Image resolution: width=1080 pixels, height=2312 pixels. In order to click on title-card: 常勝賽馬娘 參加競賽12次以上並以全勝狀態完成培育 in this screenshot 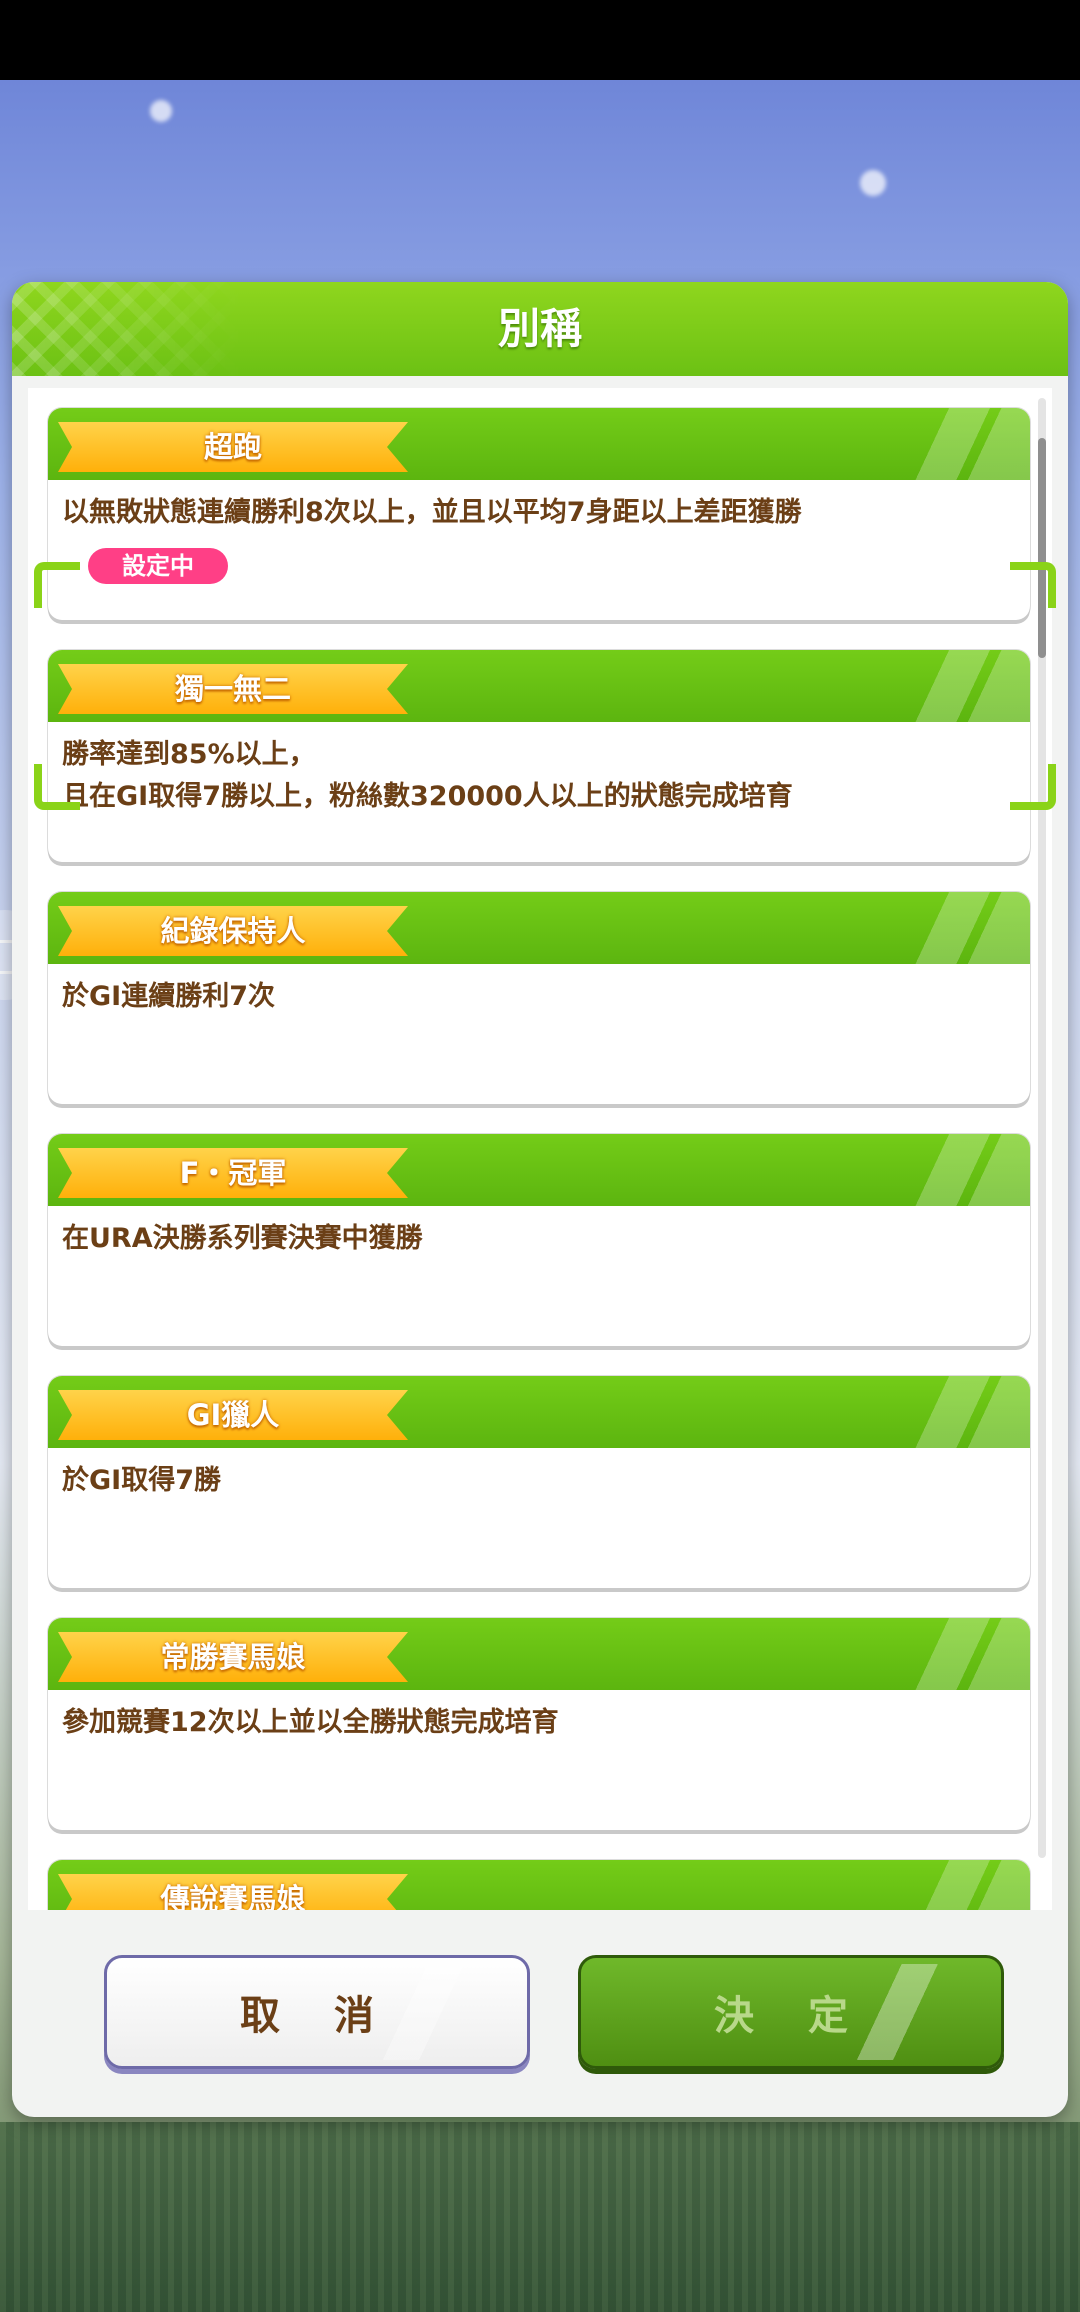, I will do `click(539, 1724)`.